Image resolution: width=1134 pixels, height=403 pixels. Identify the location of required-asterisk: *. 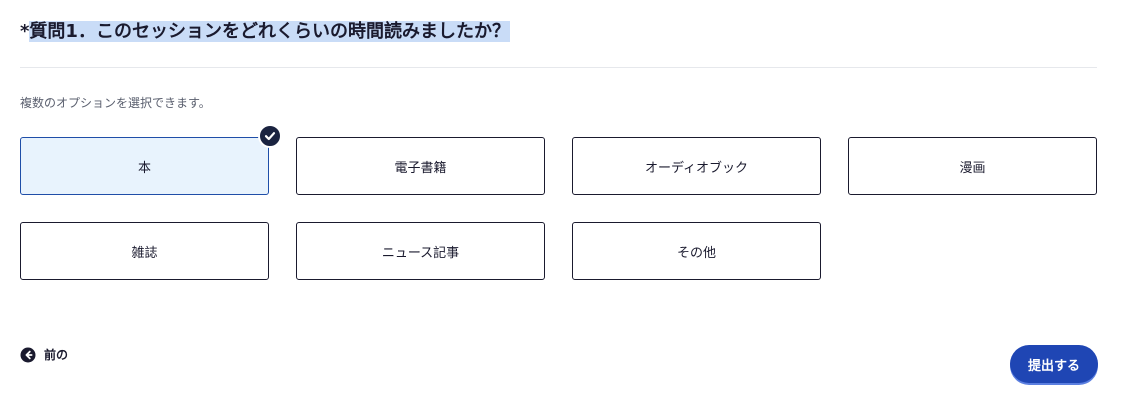
(25, 31).